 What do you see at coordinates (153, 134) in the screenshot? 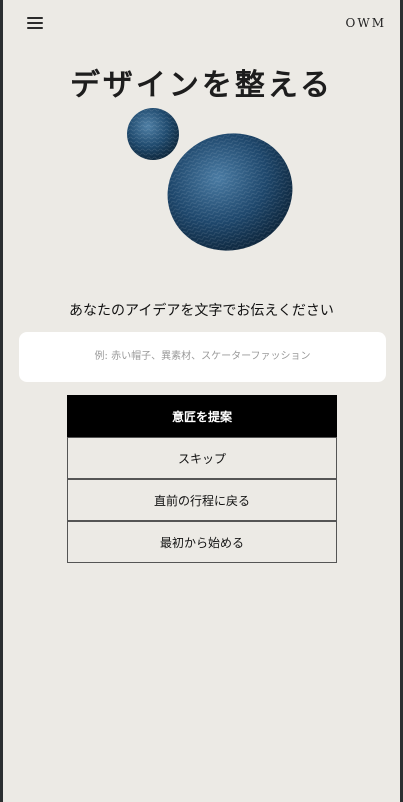
I see `small-orb` at bounding box center [153, 134].